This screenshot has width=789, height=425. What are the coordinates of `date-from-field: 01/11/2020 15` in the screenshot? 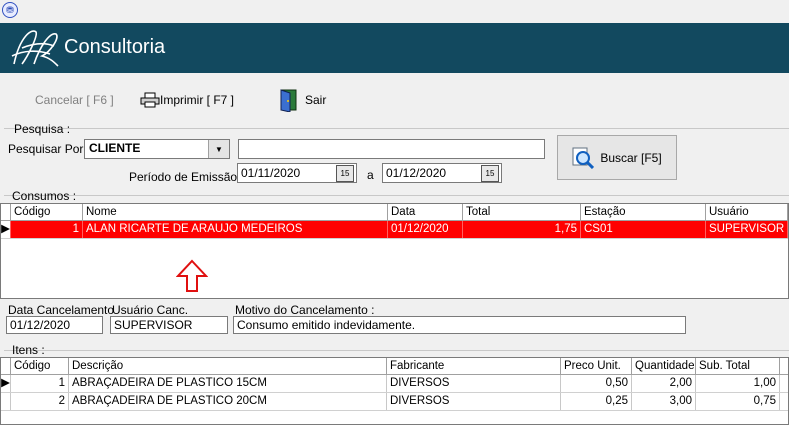 It's located at (297, 173).